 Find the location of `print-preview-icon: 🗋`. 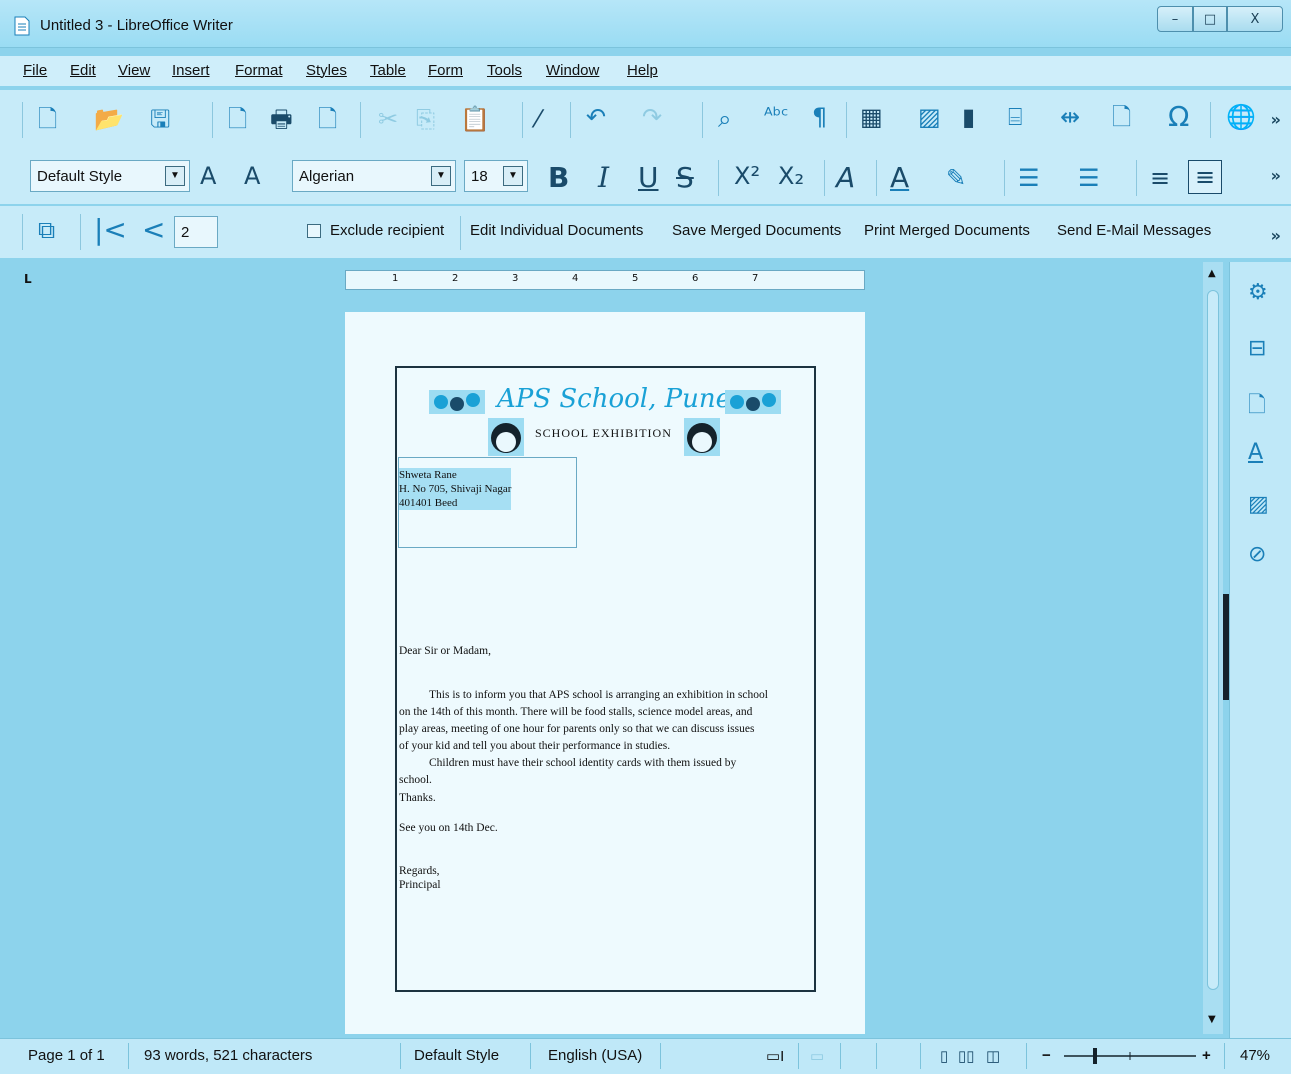

print-preview-icon: 🗋 is located at coordinates (327, 119).